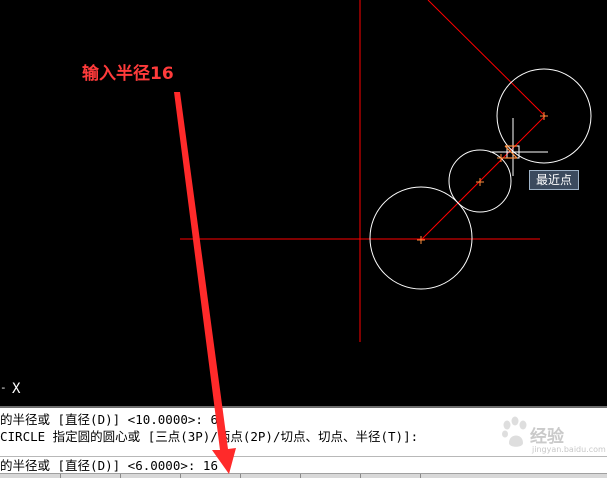 The height and width of the screenshot is (478, 607). What do you see at coordinates (109, 465) in the screenshot?
I see `command-prompt-text: 的半径或 [直径(D)] <6.0000>: 16` at bounding box center [109, 465].